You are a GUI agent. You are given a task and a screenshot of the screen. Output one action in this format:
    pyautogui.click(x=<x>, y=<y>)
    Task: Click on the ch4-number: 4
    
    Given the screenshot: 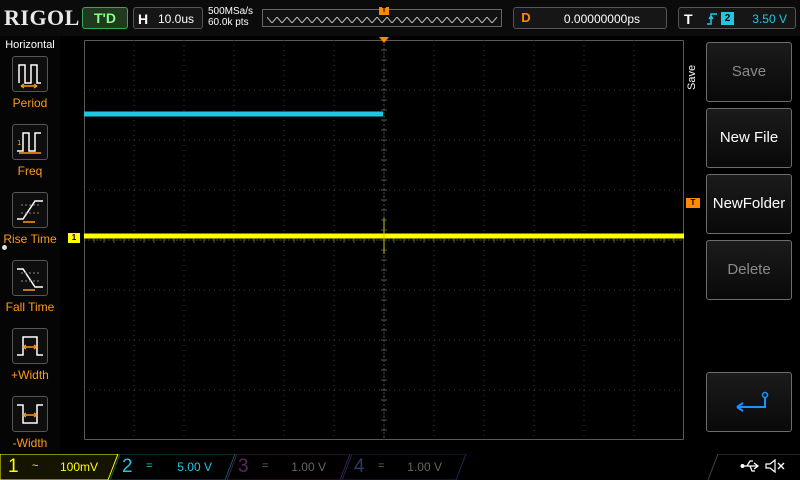 What is the action you would take?
    pyautogui.click(x=359, y=466)
    